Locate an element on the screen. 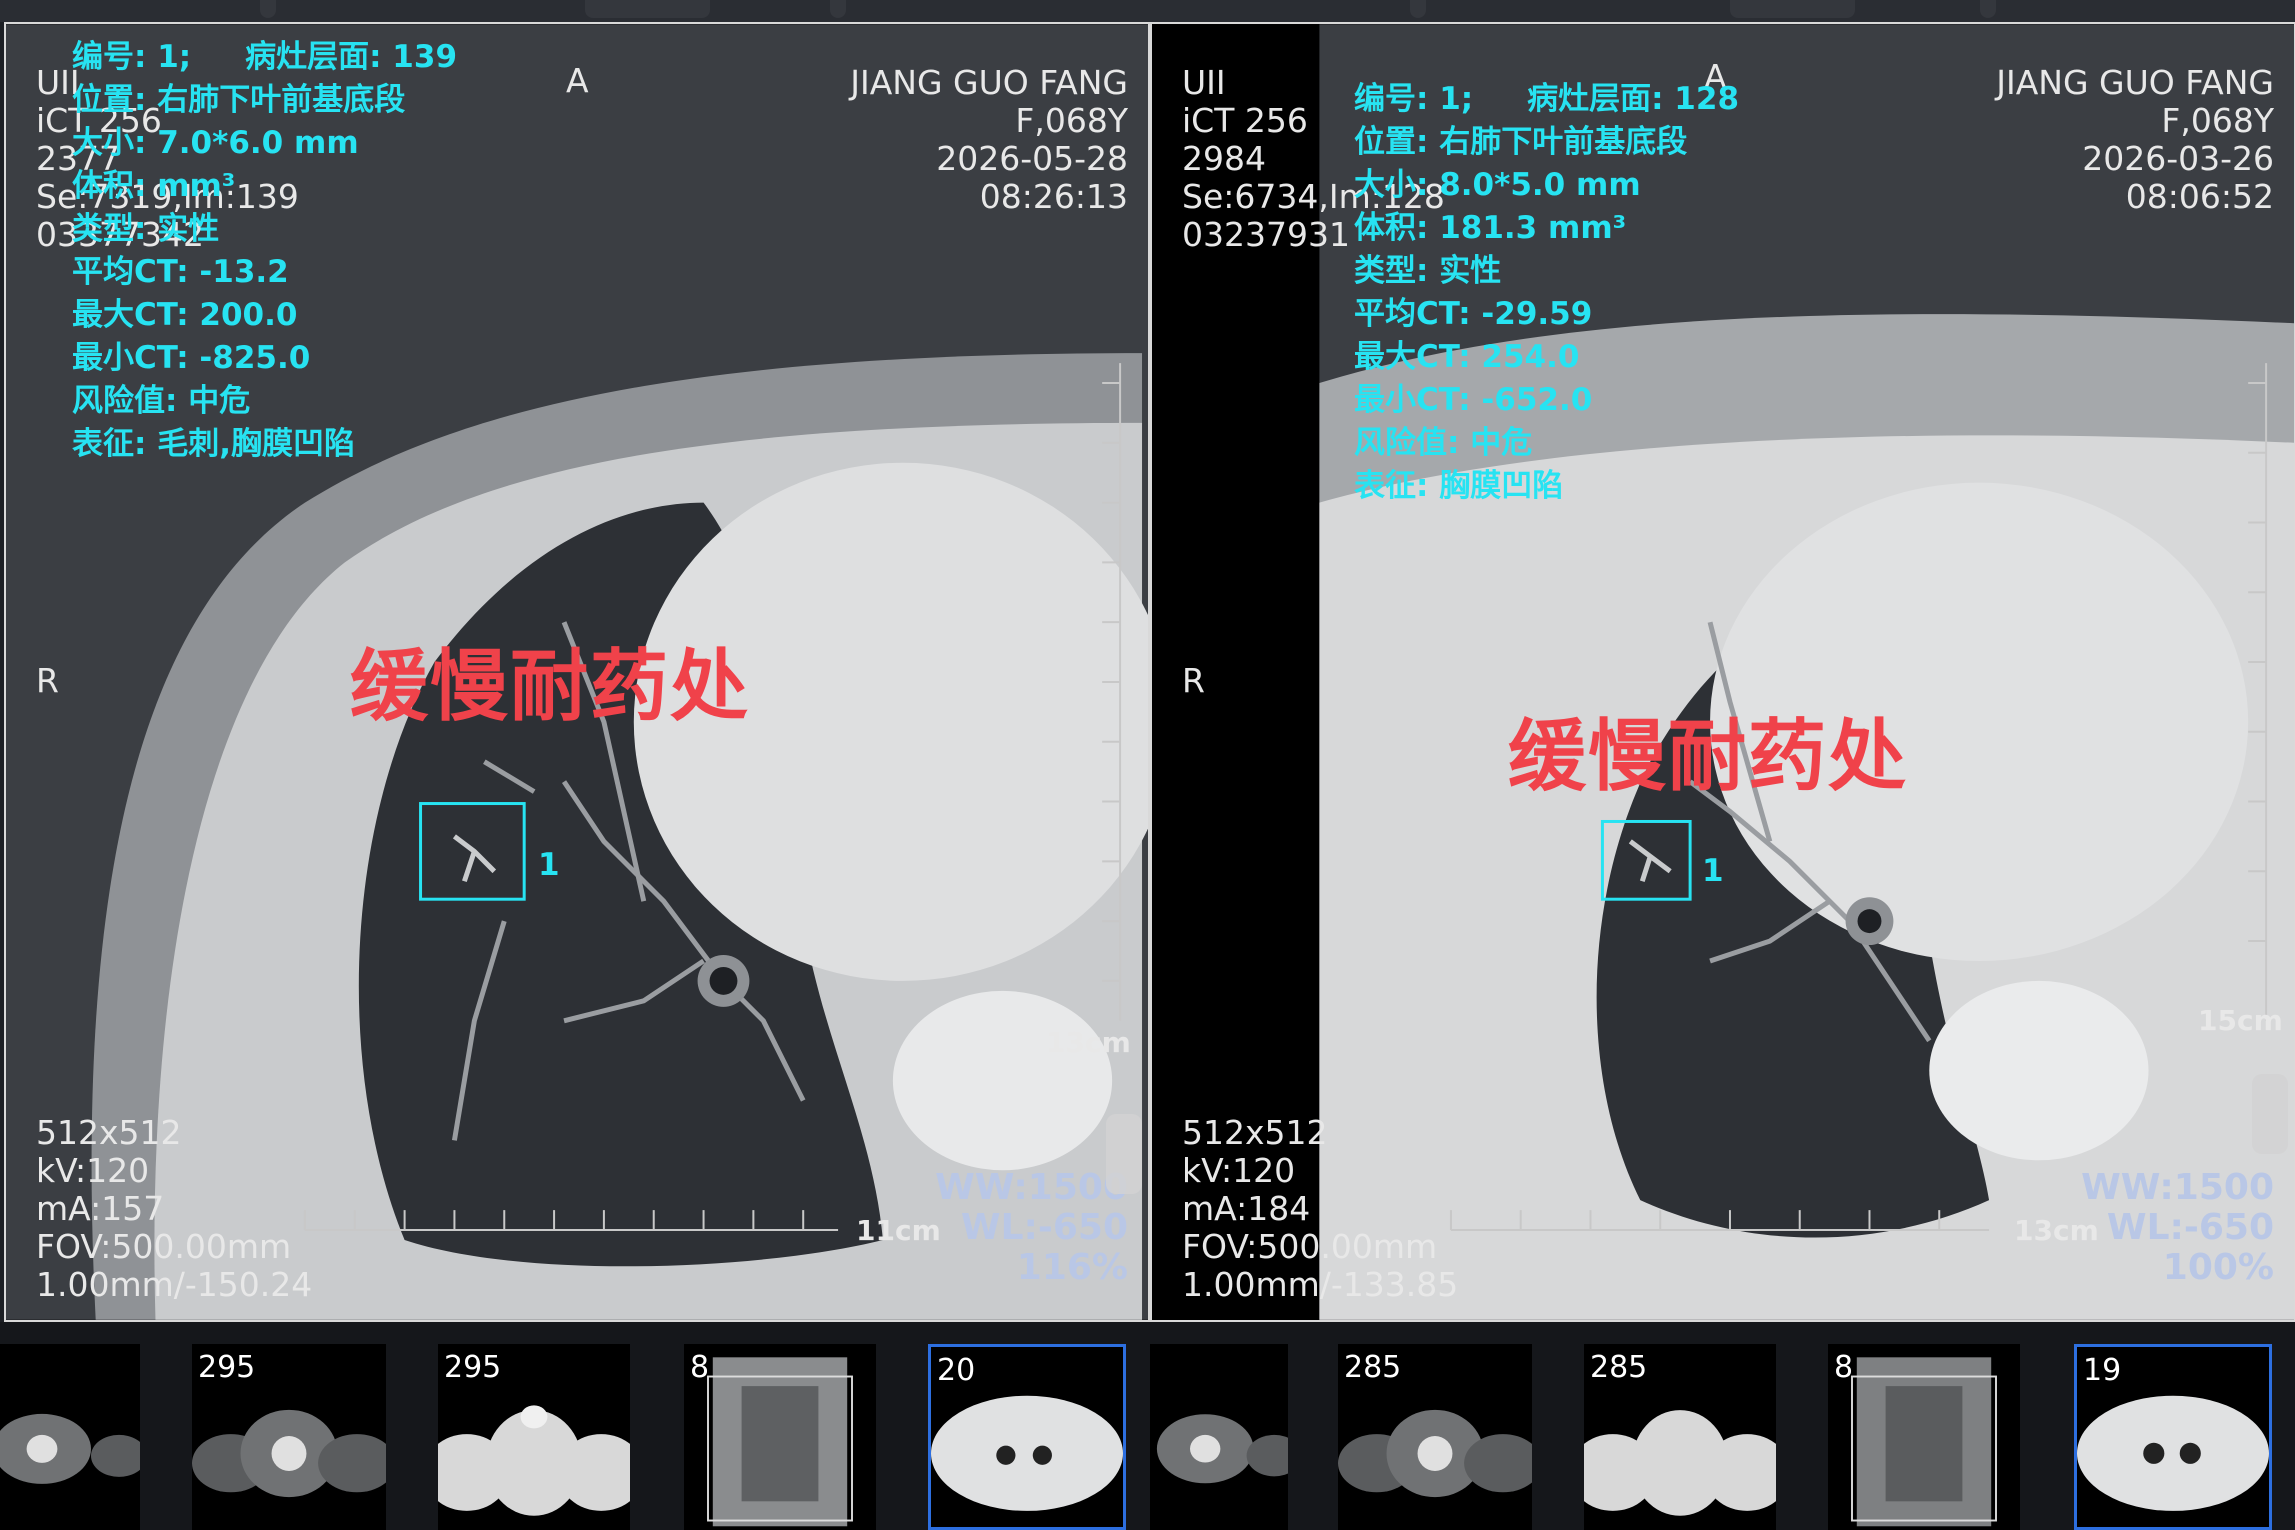  nodule-max-ct: 最大CT: 254.0 is located at coordinates (1467, 357).